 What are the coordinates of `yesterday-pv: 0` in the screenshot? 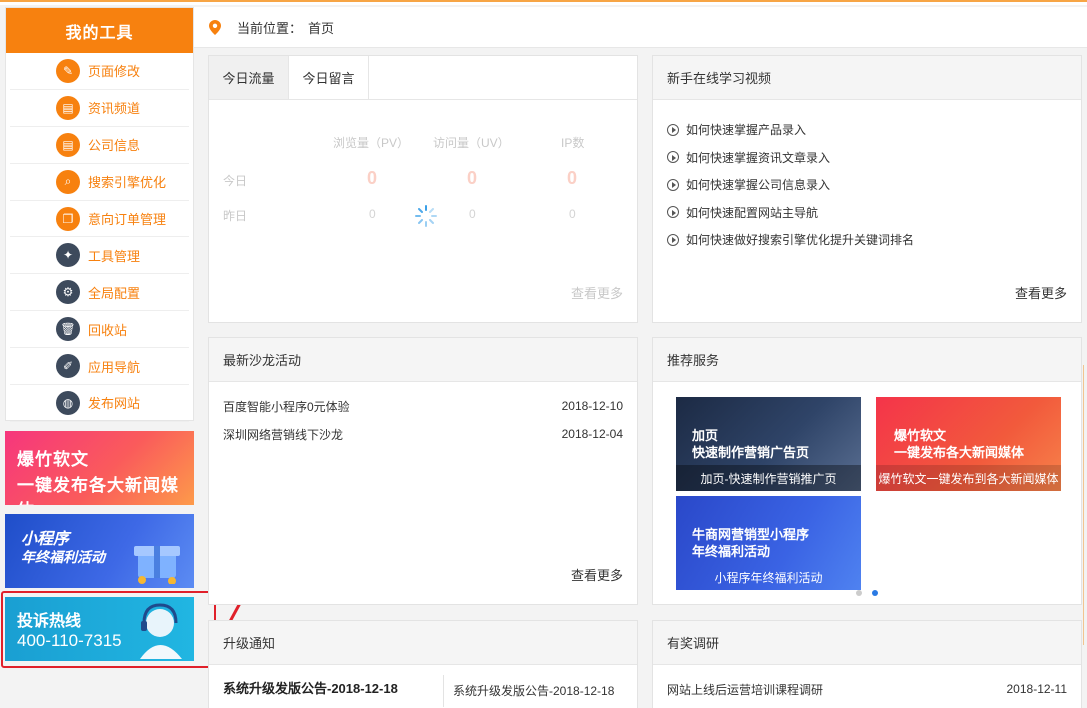 It's located at (372, 214).